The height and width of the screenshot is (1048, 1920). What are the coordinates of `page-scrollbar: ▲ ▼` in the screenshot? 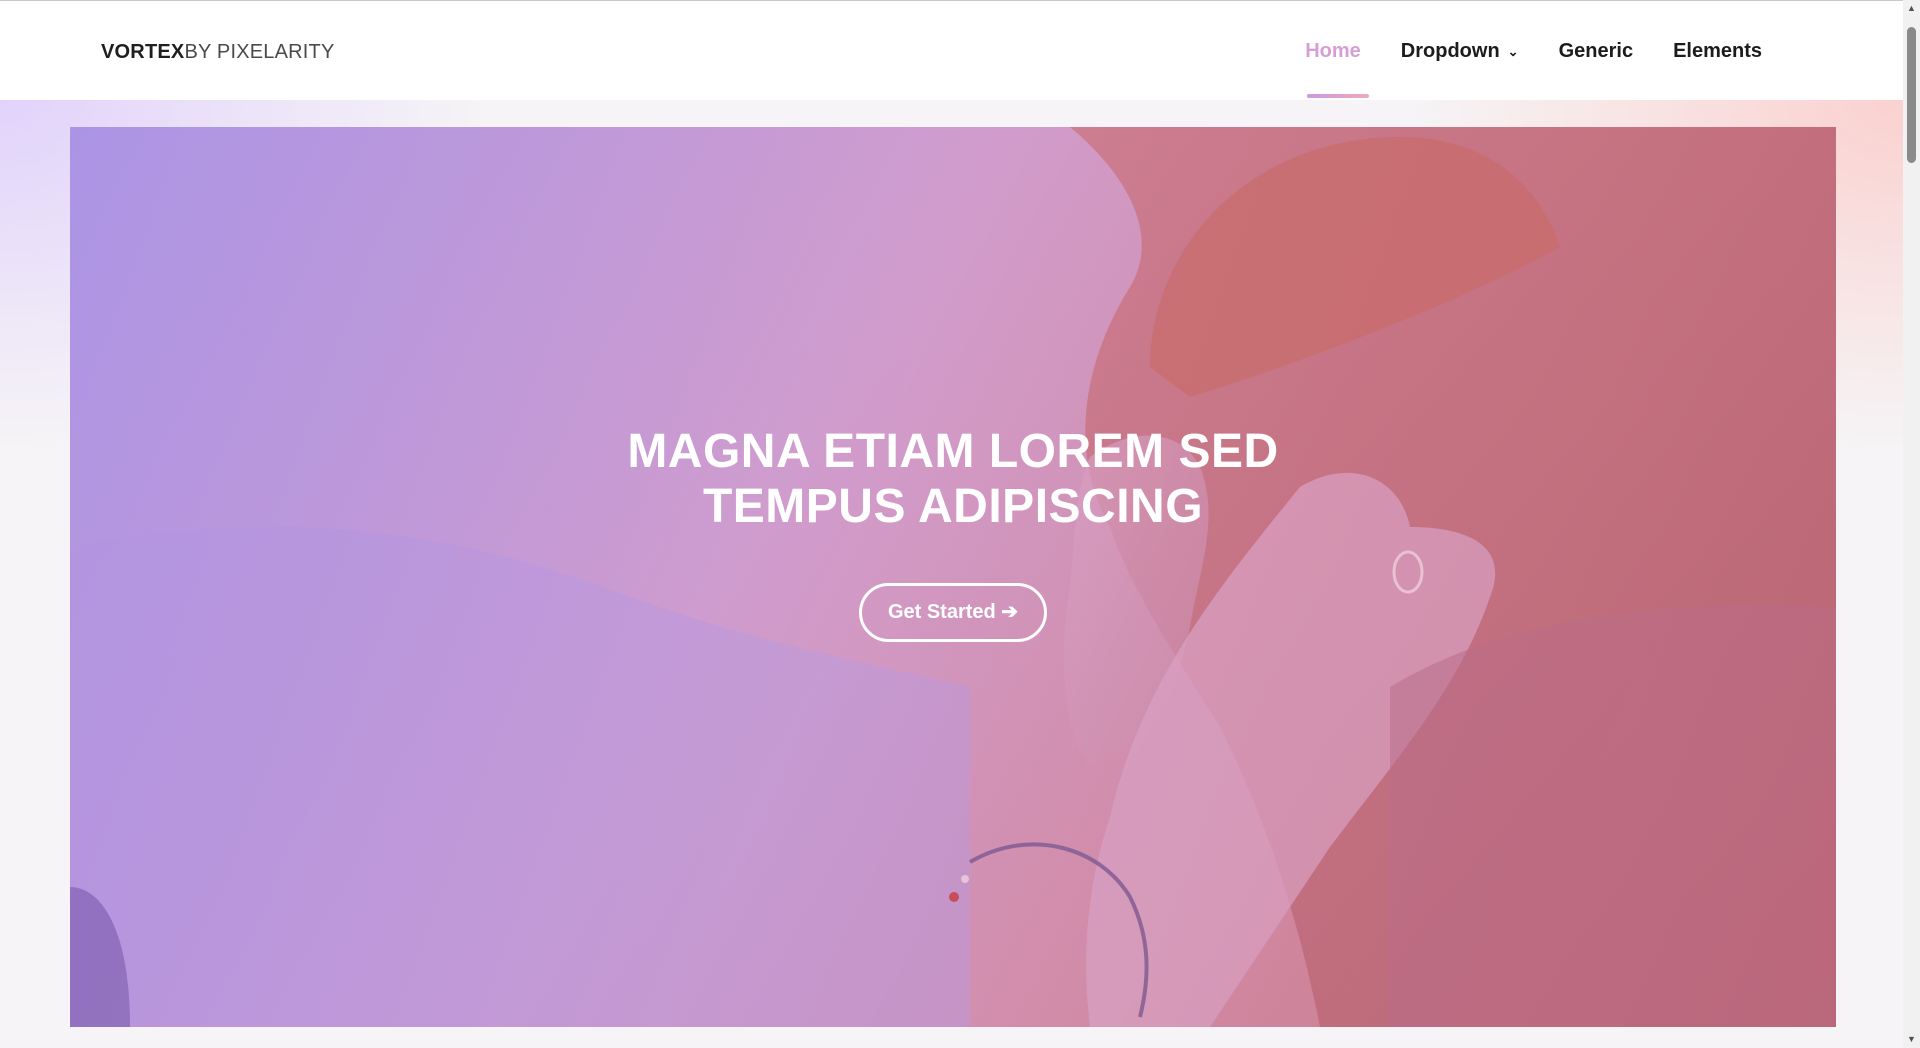 It's located at (1911, 524).